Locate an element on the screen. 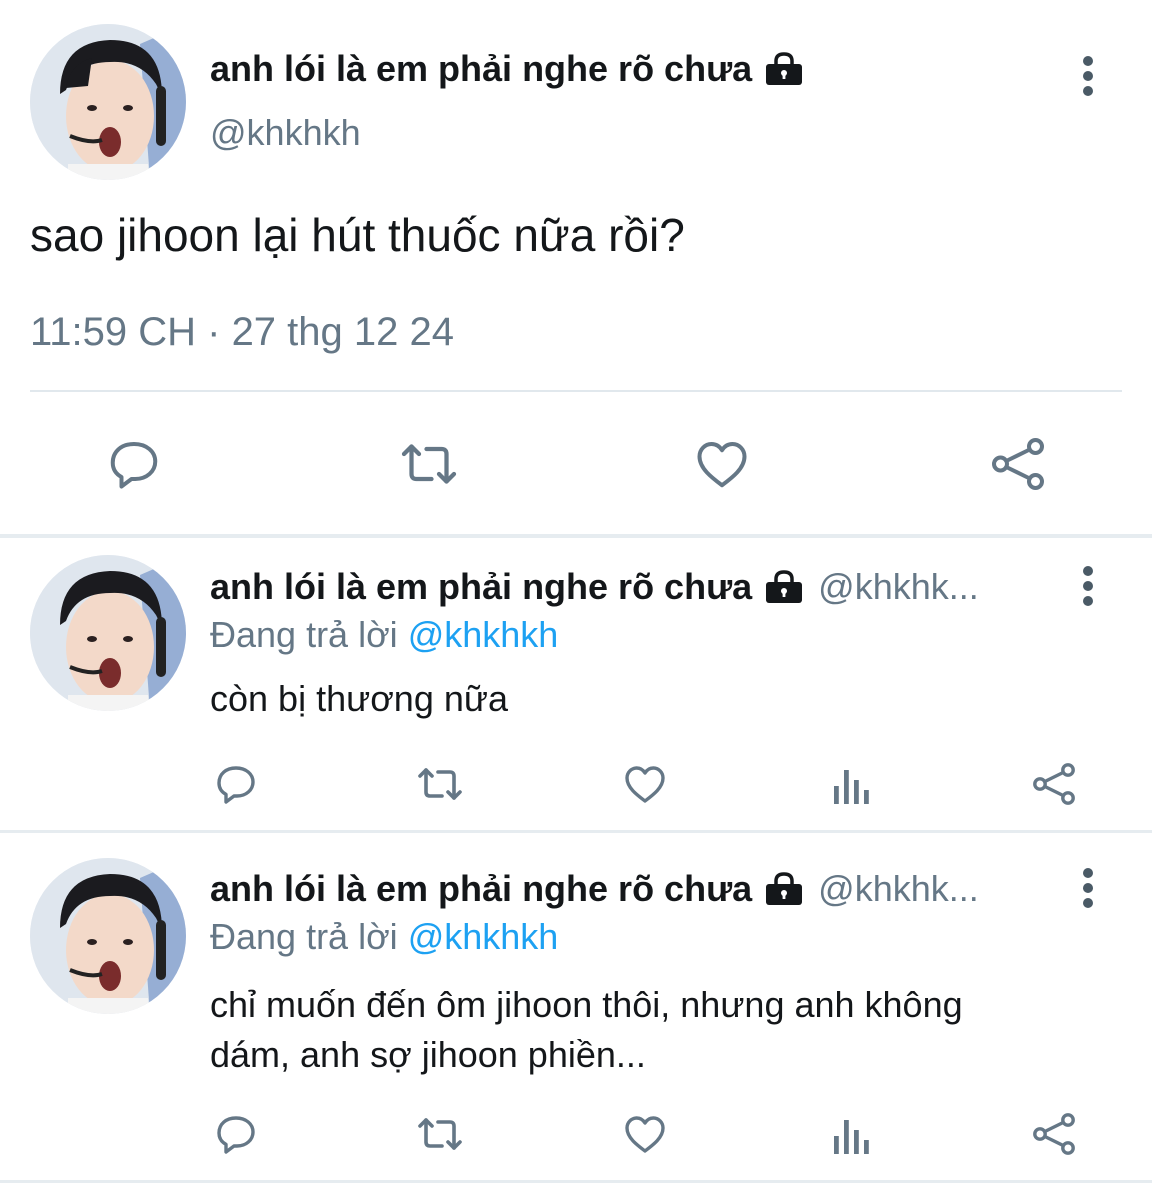 The height and width of the screenshot is (1185, 1152). display-name: anh lói là em phải nghe rõ chưa is located at coordinates (507, 69).